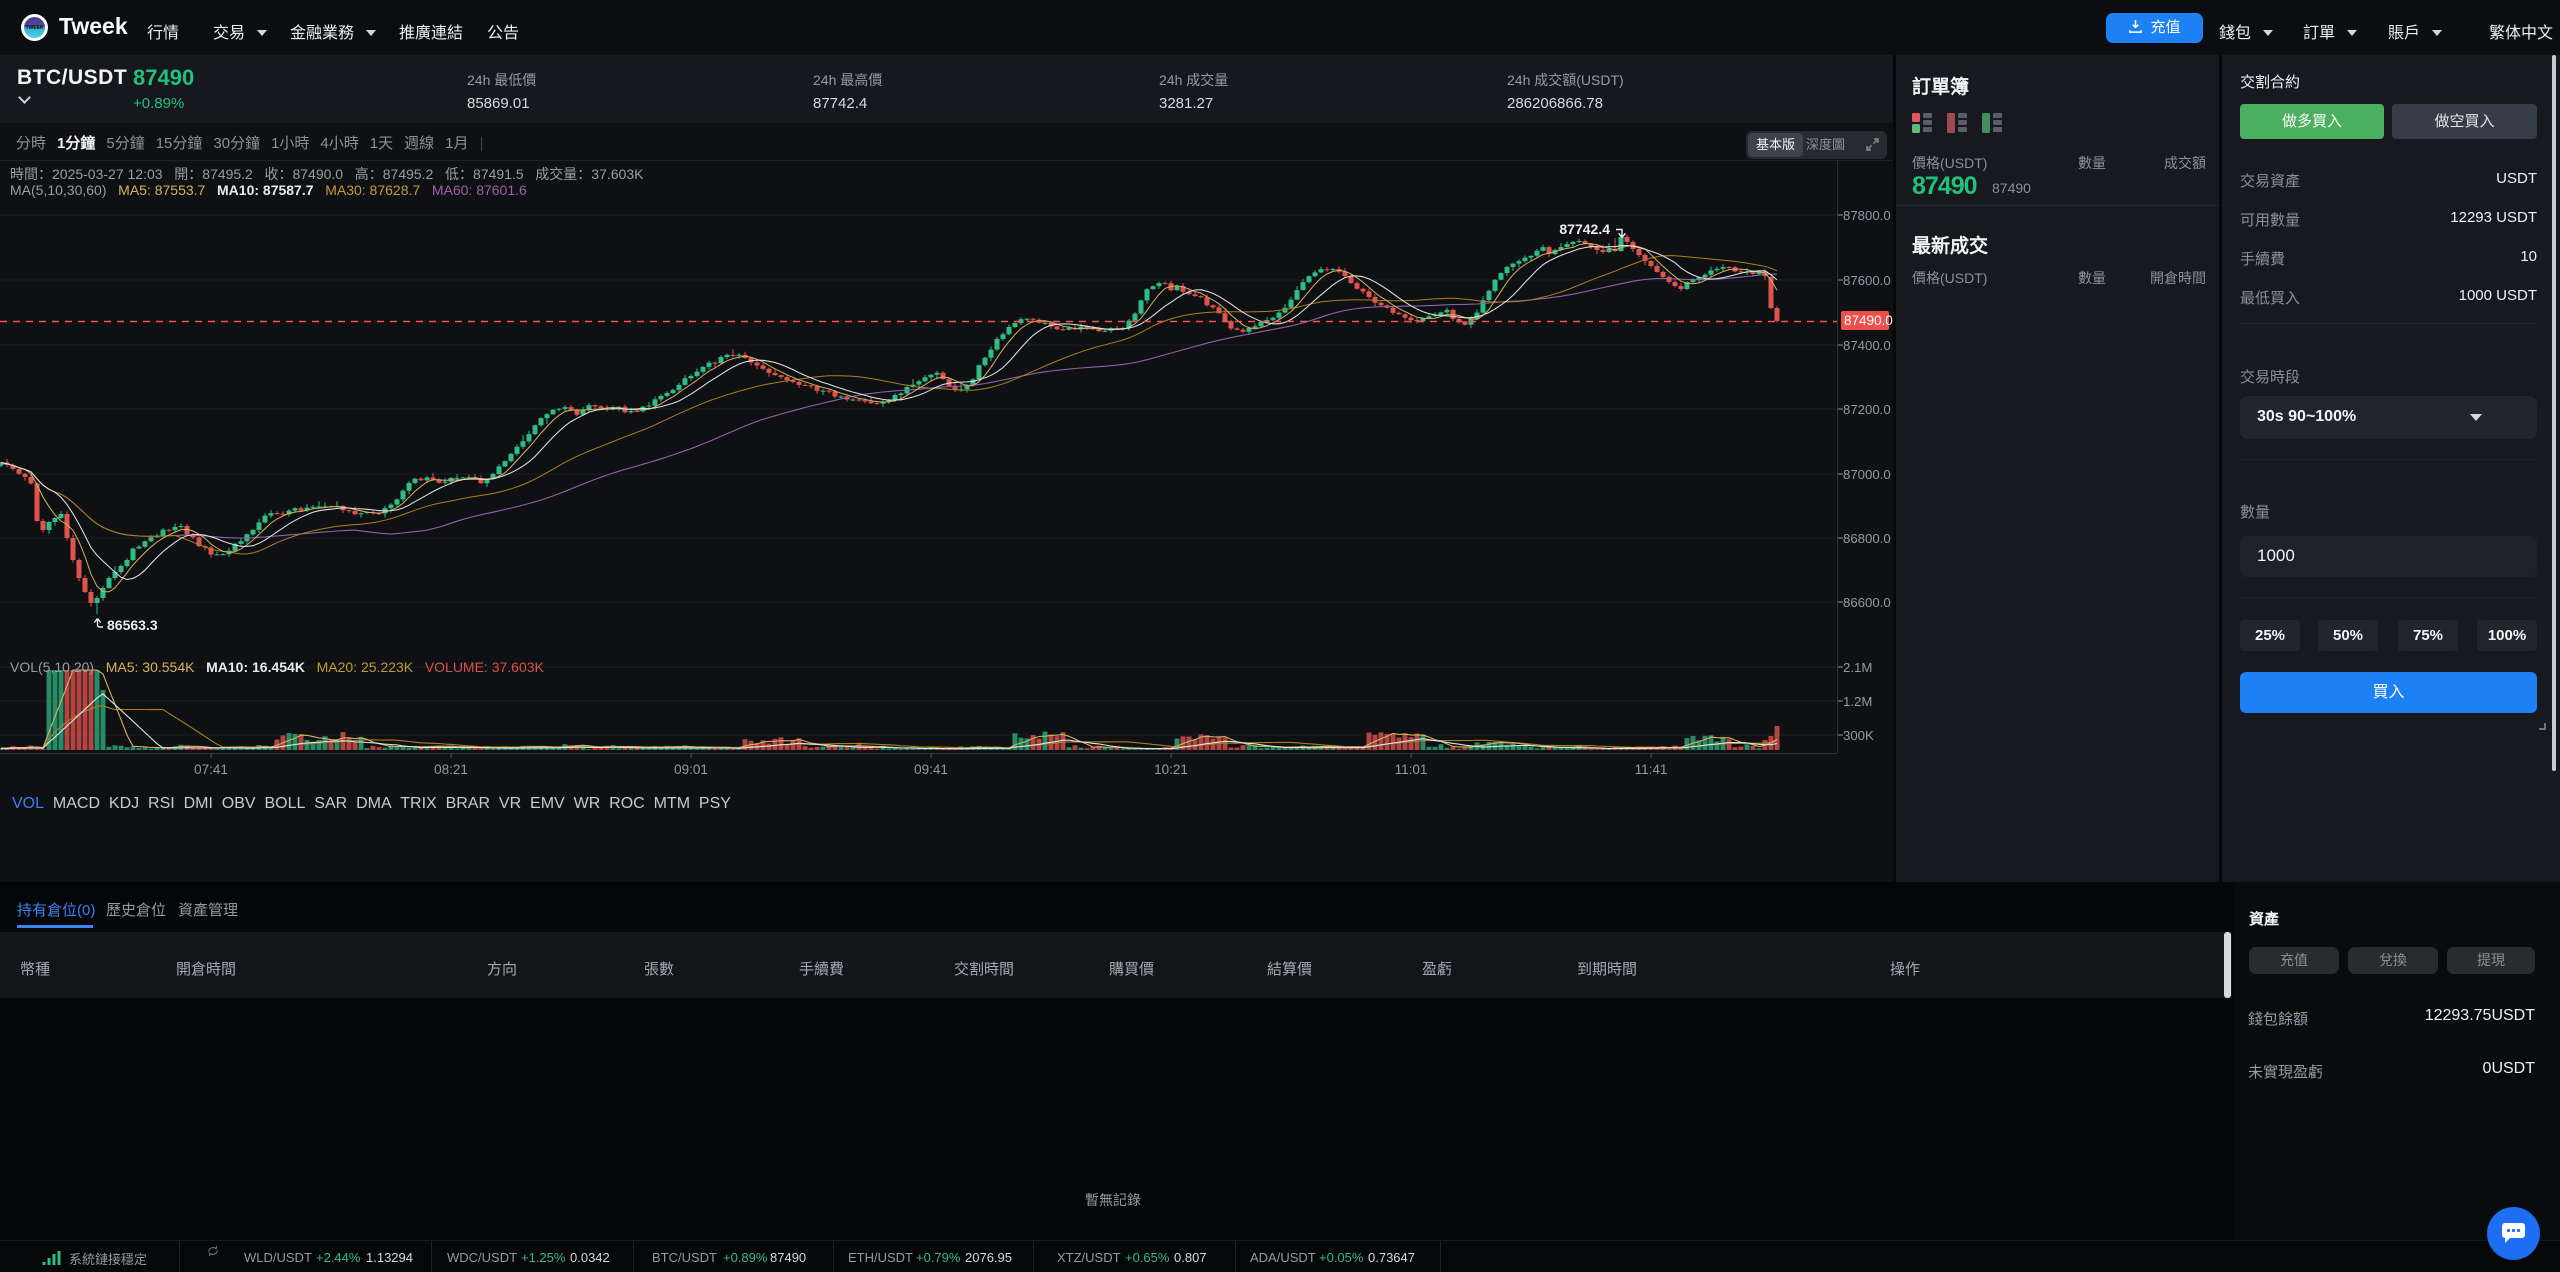  I want to click on svg-text: 86563.3, so click(132, 625).